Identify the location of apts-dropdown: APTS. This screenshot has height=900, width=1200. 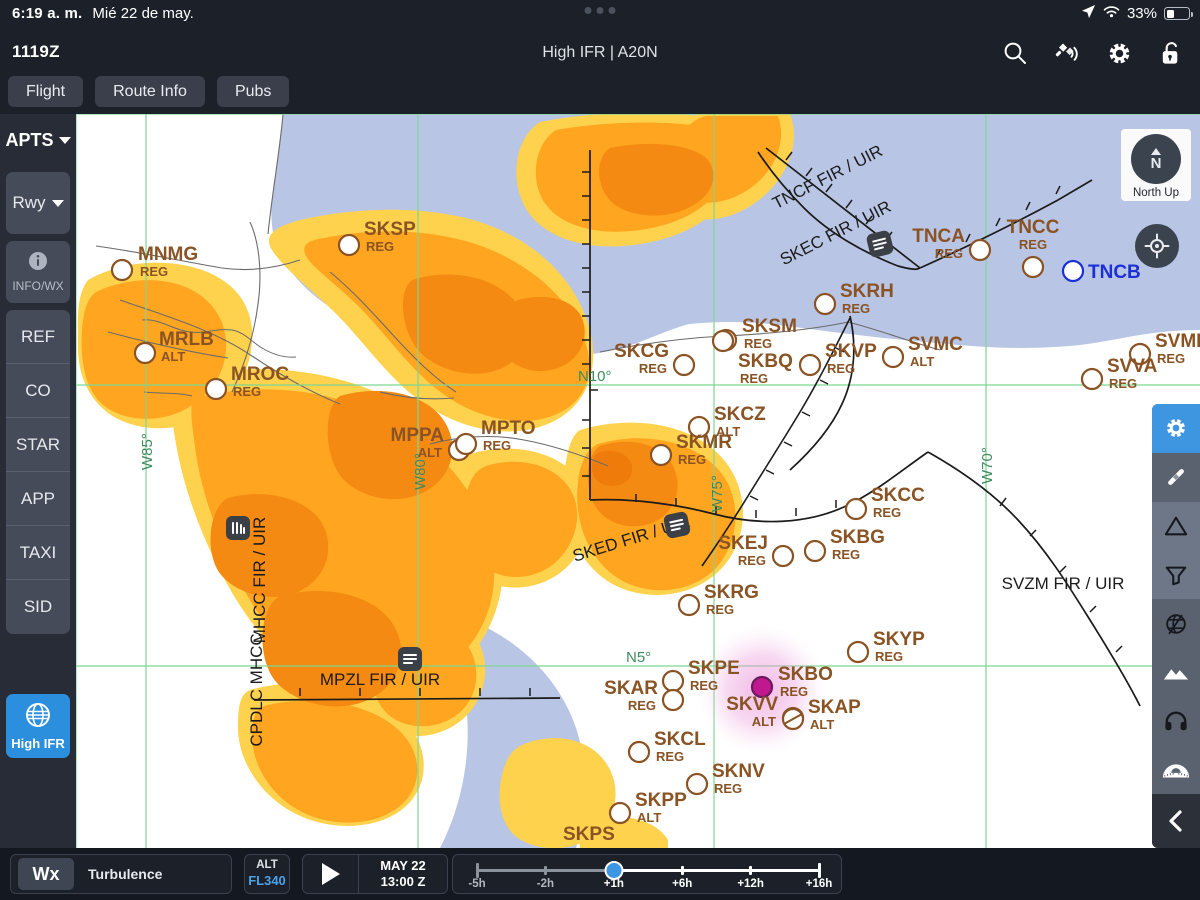
(38, 140).